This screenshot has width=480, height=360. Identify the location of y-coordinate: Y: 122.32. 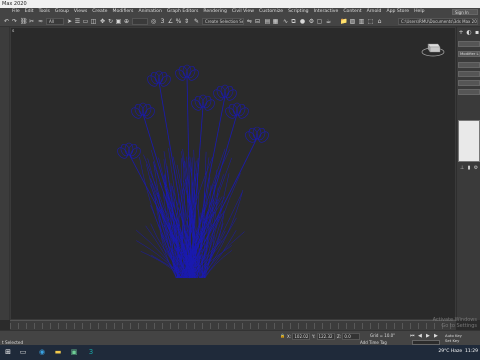
(323, 336).